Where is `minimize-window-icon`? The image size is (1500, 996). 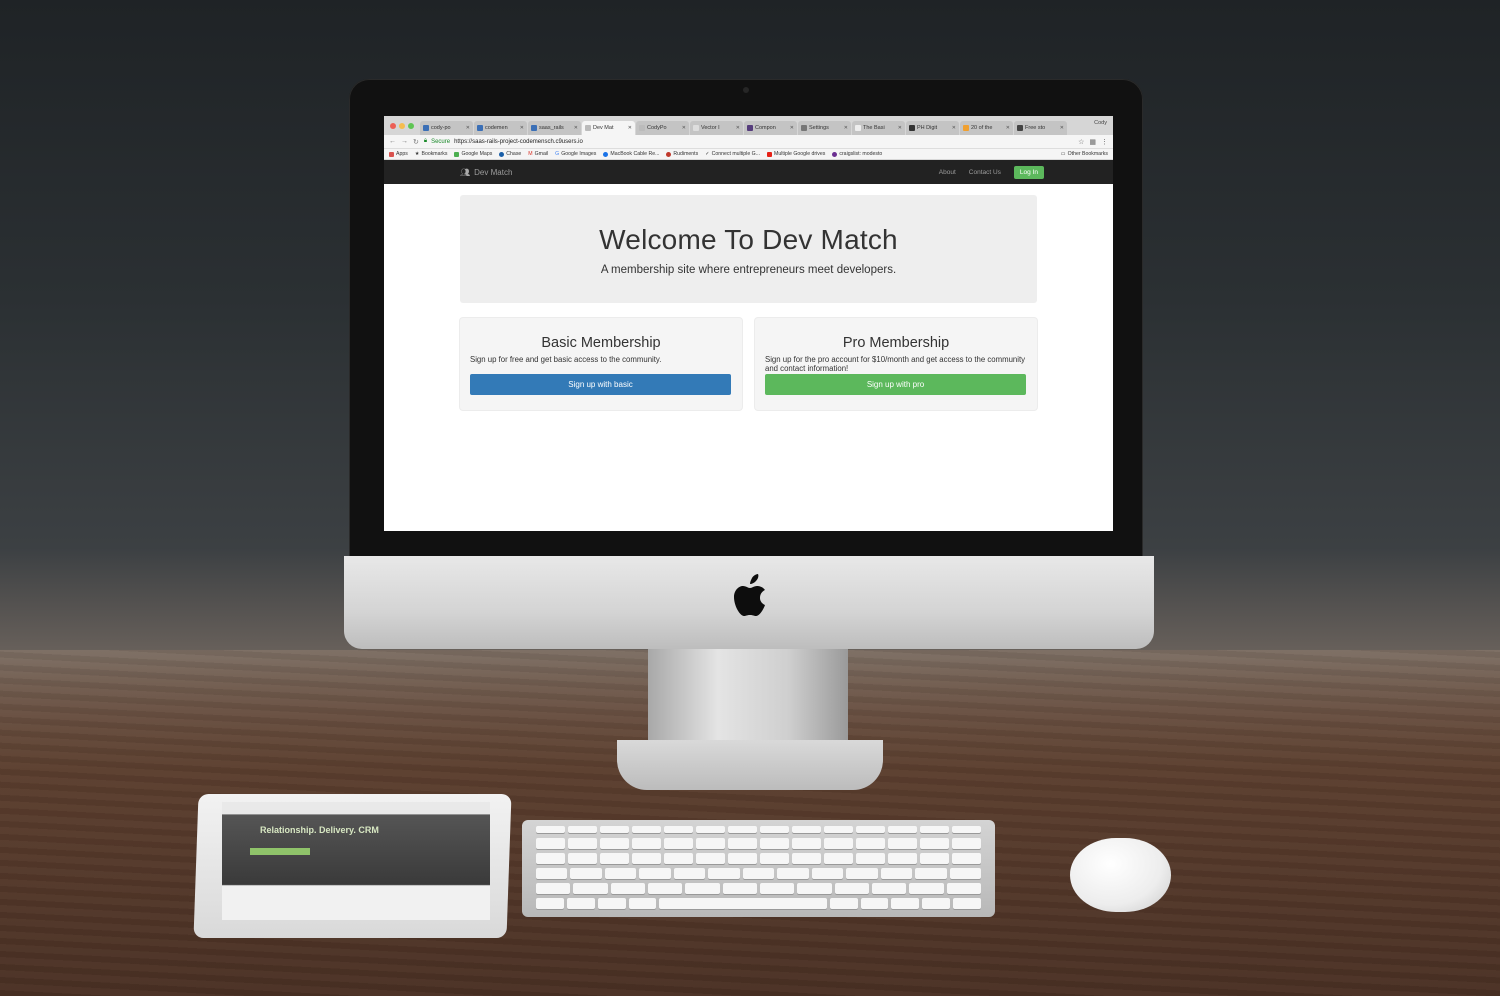
minimize-window-icon is located at coordinates (402, 125).